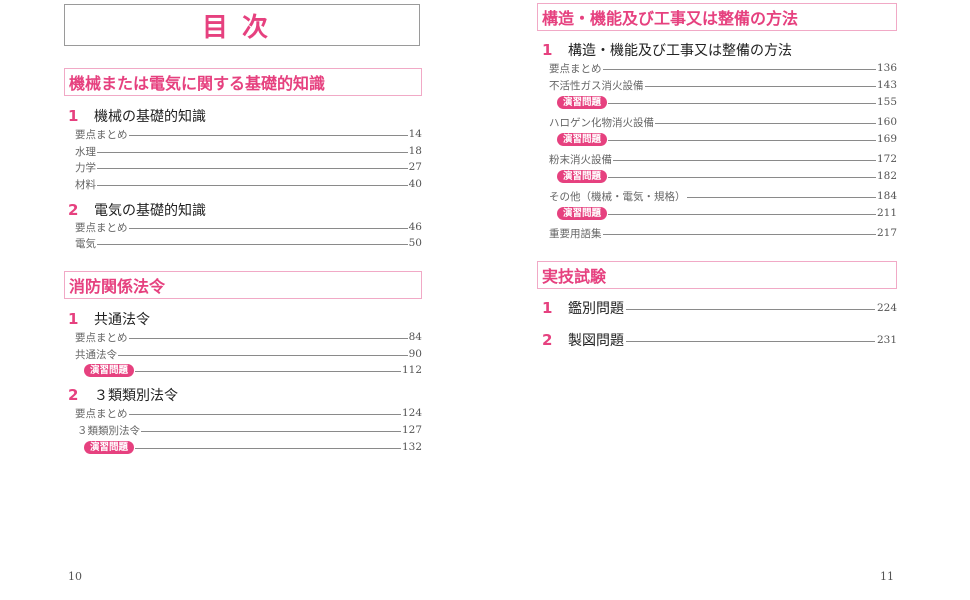  I want to click on toc-row-exercise: 演習問題 112, so click(253, 370).